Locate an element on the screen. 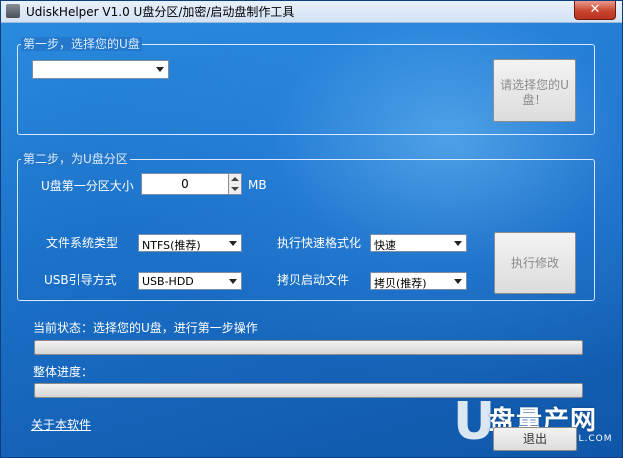 The image size is (623, 458). select-drive-button-label: 请选择您的U盘！ is located at coordinates (534, 92).